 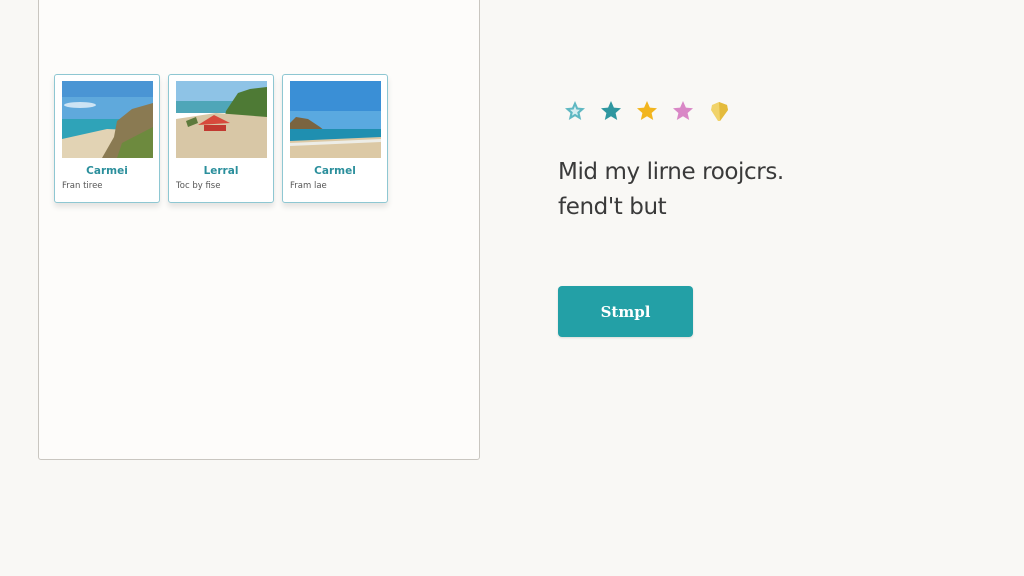 What do you see at coordinates (107, 119) in the screenshot?
I see `beach-coast-photo` at bounding box center [107, 119].